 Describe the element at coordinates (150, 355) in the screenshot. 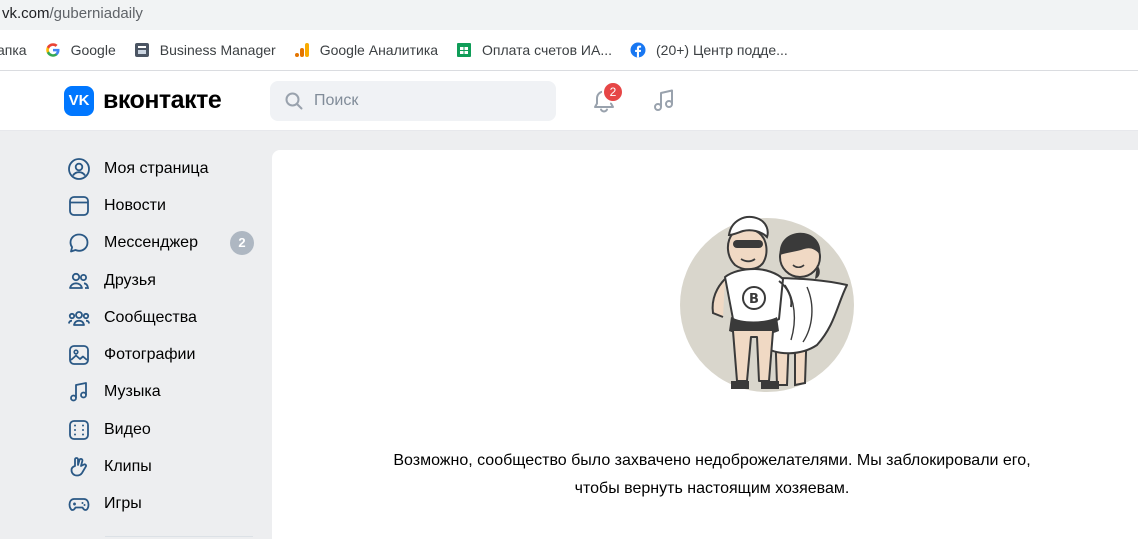

I see `sidebar-item-label: Фотографии` at that location.